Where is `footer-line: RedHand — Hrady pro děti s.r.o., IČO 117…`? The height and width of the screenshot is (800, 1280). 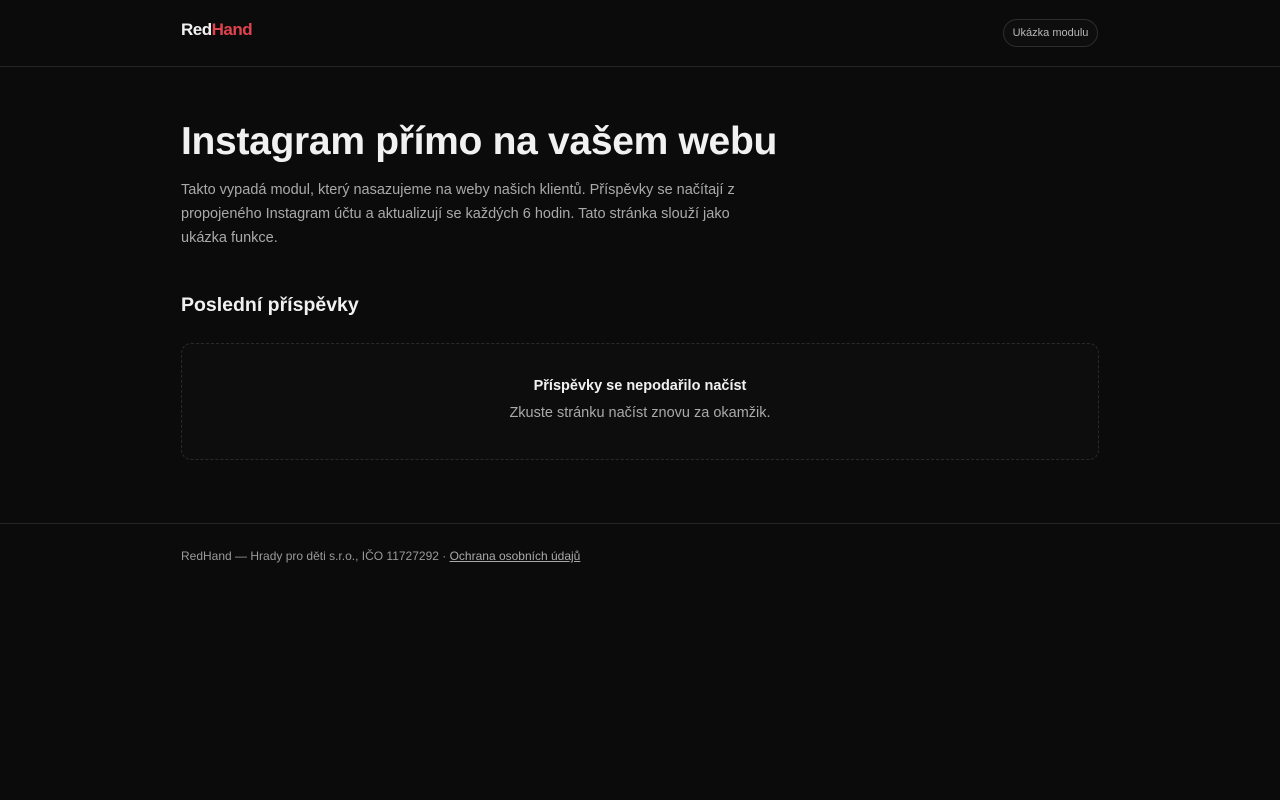 footer-line: RedHand — Hrady pro děti s.r.o., IČO 117… is located at coordinates (380, 556).